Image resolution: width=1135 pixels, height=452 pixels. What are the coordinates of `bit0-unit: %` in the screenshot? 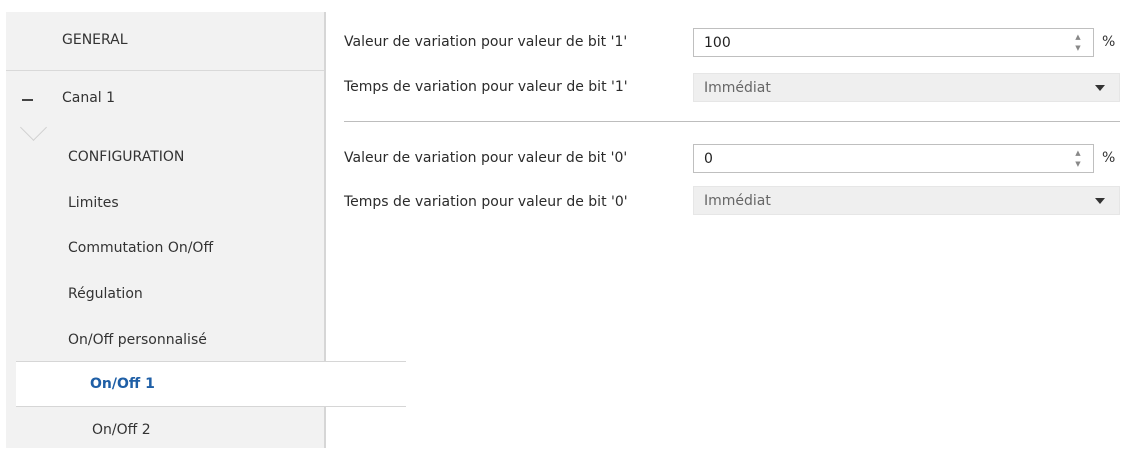 It's located at (1109, 158).